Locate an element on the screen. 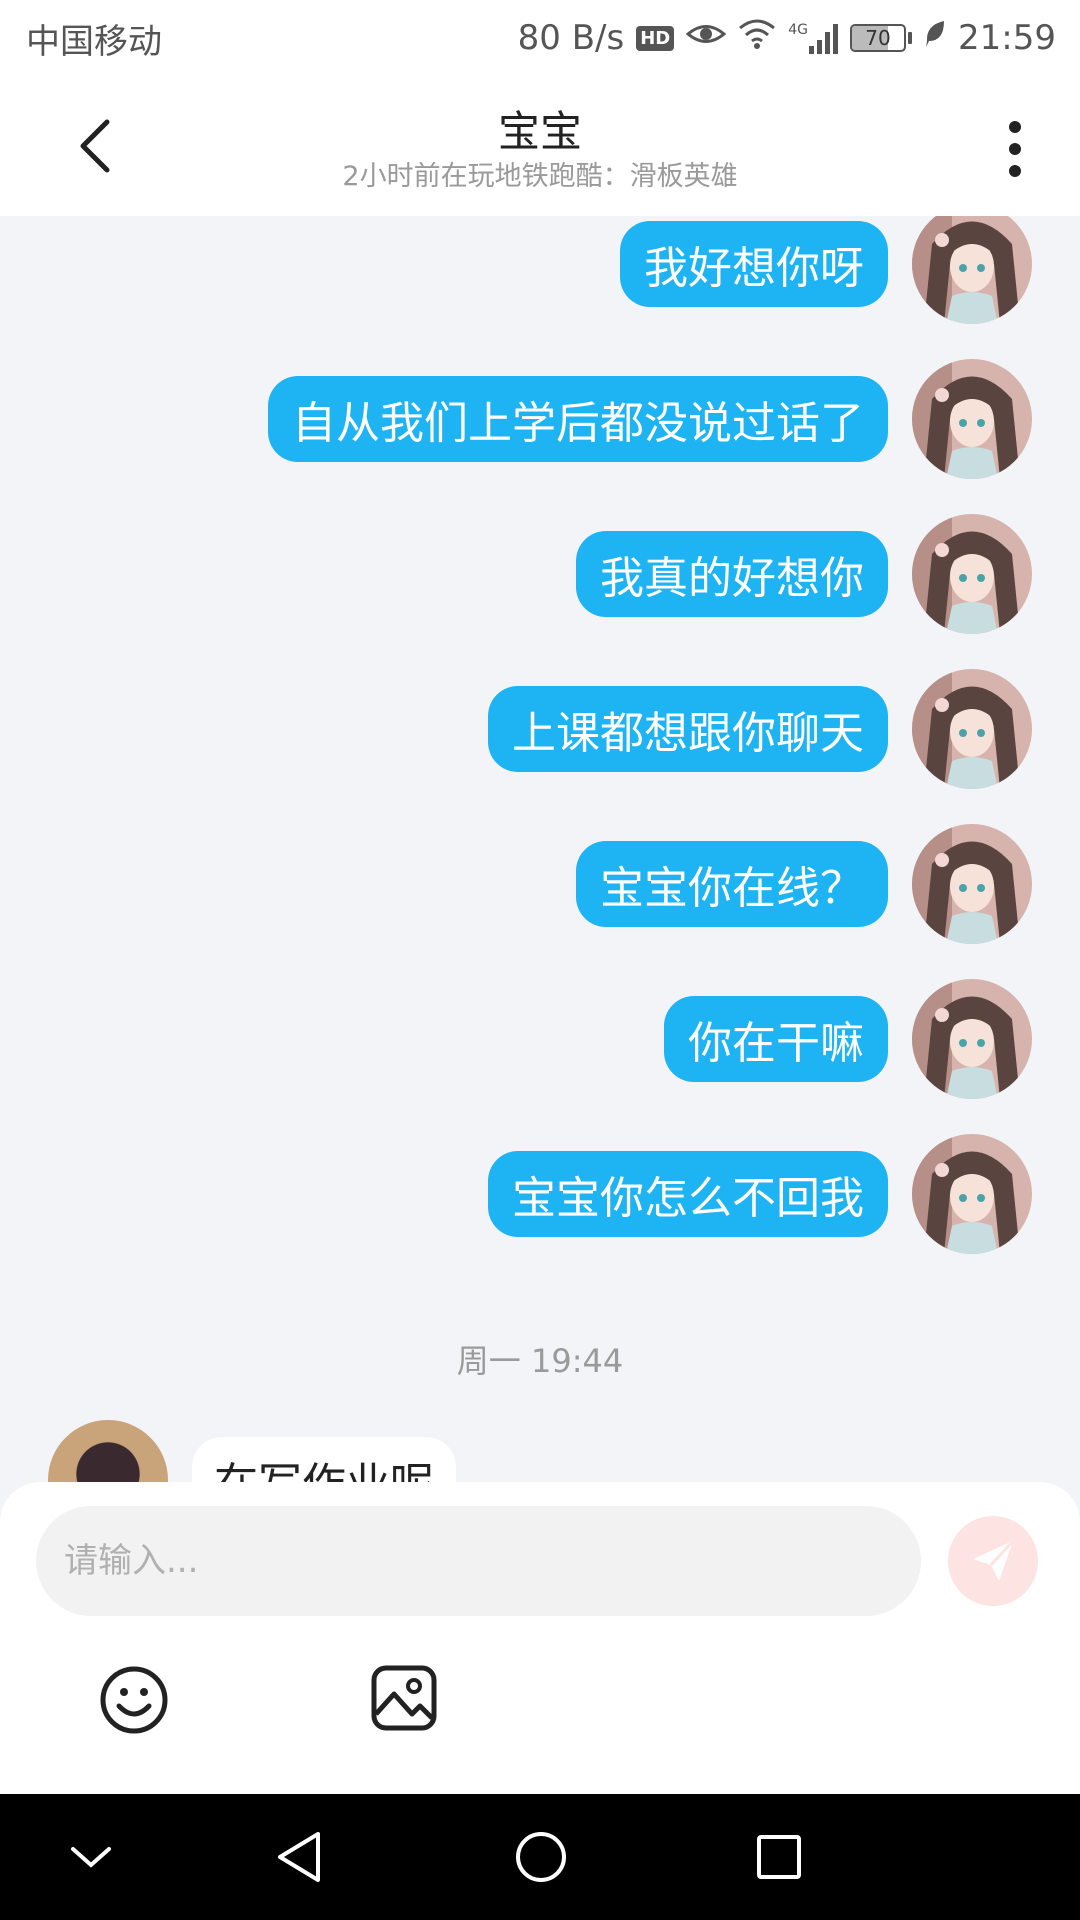 The height and width of the screenshot is (1920, 1080). image-button is located at coordinates (404, 1698).